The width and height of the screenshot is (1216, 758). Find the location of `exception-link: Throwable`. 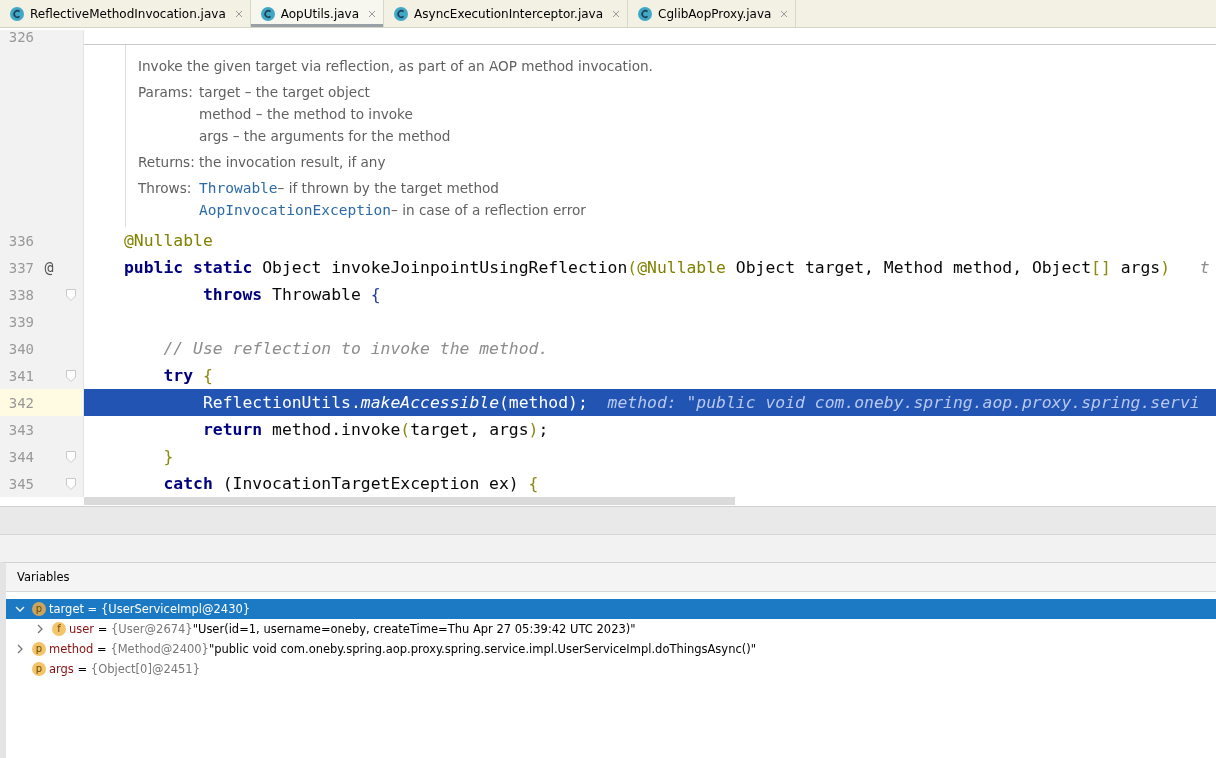

exception-link: Throwable is located at coordinates (238, 188).